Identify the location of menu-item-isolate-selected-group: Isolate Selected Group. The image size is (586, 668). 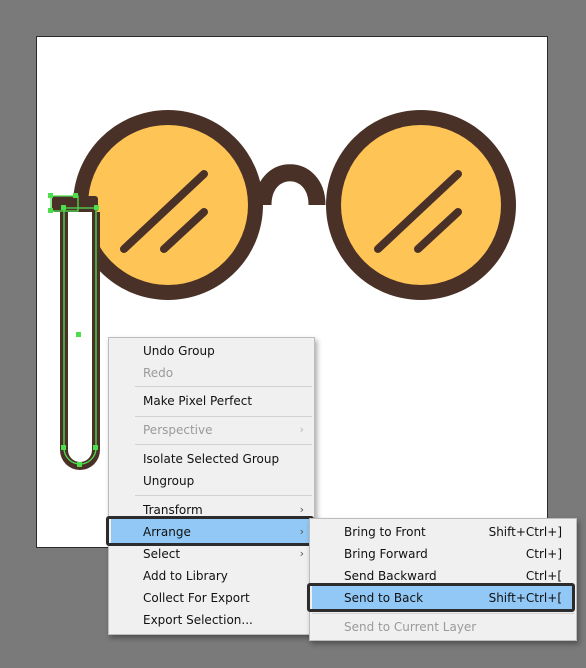
(211, 459).